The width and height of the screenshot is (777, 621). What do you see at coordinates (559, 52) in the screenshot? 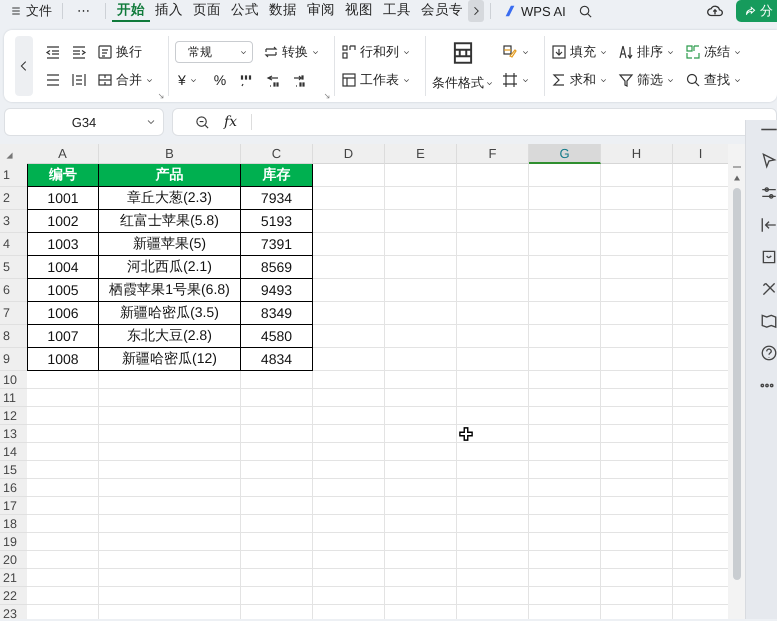
I see `fill-icon` at bounding box center [559, 52].